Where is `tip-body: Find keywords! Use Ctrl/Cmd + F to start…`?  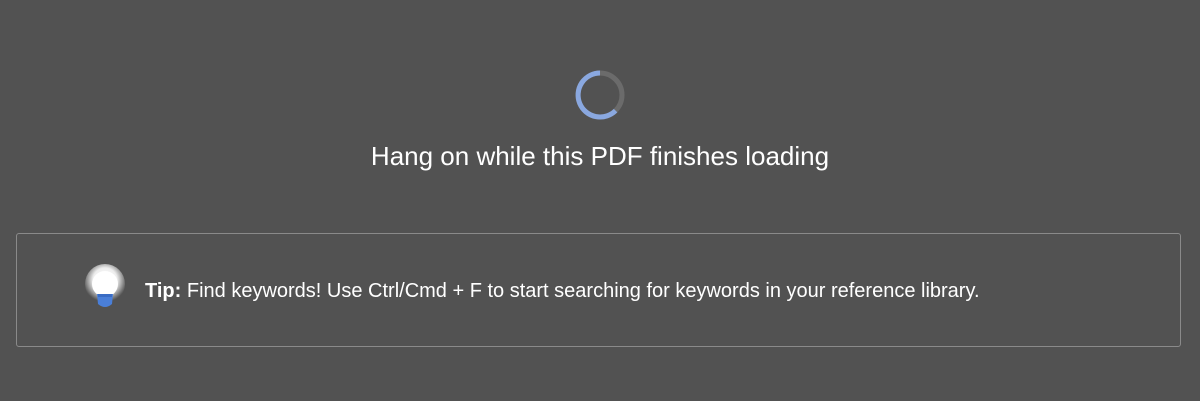
tip-body: Find keywords! Use Ctrl/Cmd + F to start… is located at coordinates (583, 291).